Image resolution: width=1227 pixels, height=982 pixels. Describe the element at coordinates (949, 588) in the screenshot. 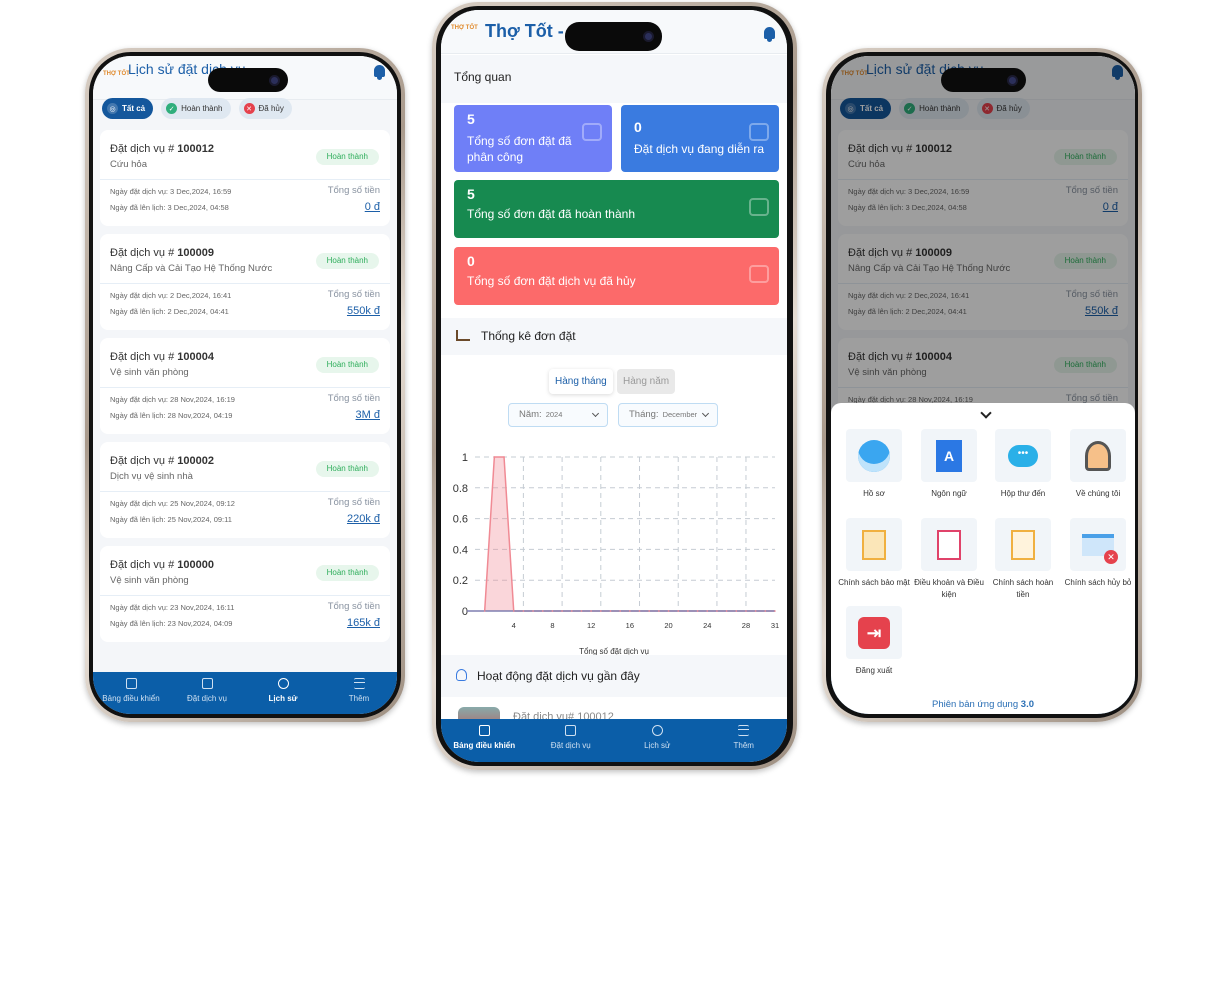

I see `menu-item-label: Điều khoản và Điều kiện` at that location.